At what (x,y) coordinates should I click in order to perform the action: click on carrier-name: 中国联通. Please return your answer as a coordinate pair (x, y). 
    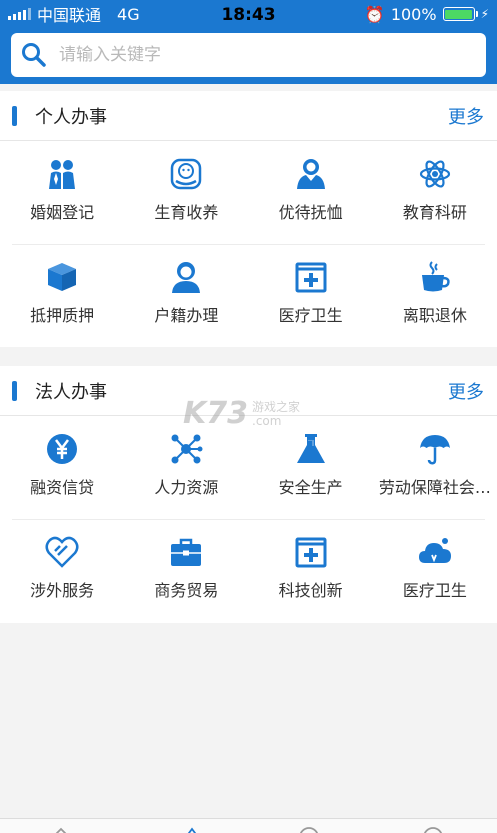
    Looking at the image, I should click on (69, 15).